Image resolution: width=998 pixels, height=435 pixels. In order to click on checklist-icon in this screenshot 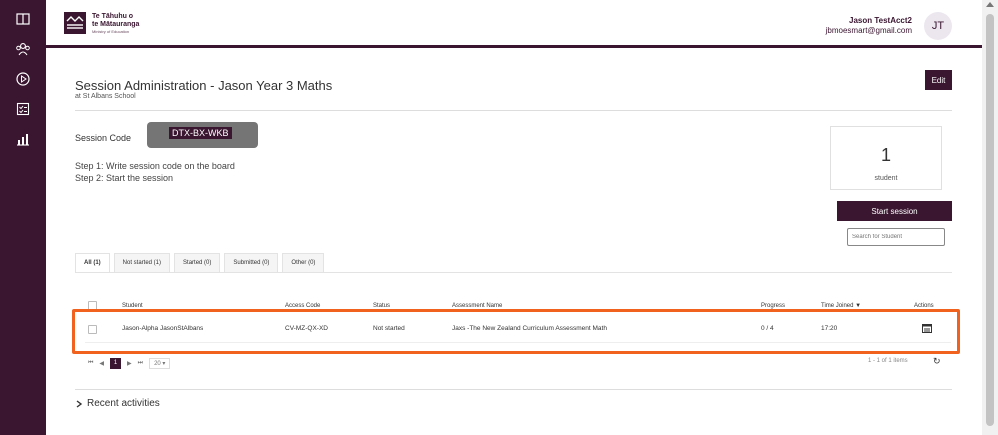, I will do `click(23, 109)`.